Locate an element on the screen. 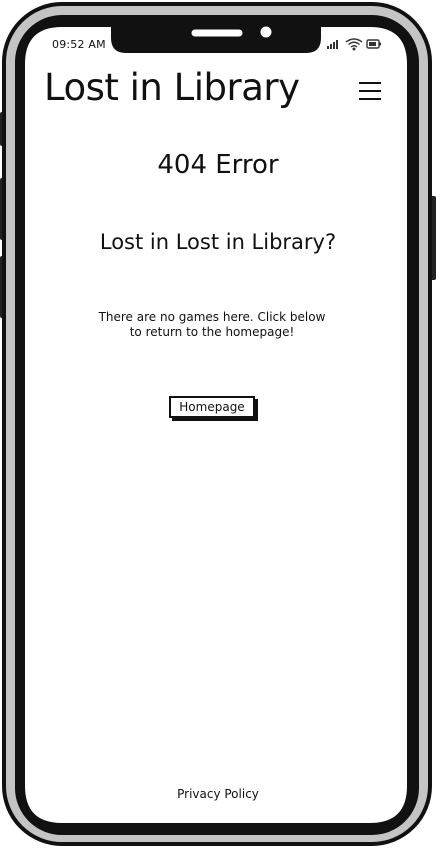 This screenshot has height=849, width=436. hamburger-menu-icon is located at coordinates (370, 91).